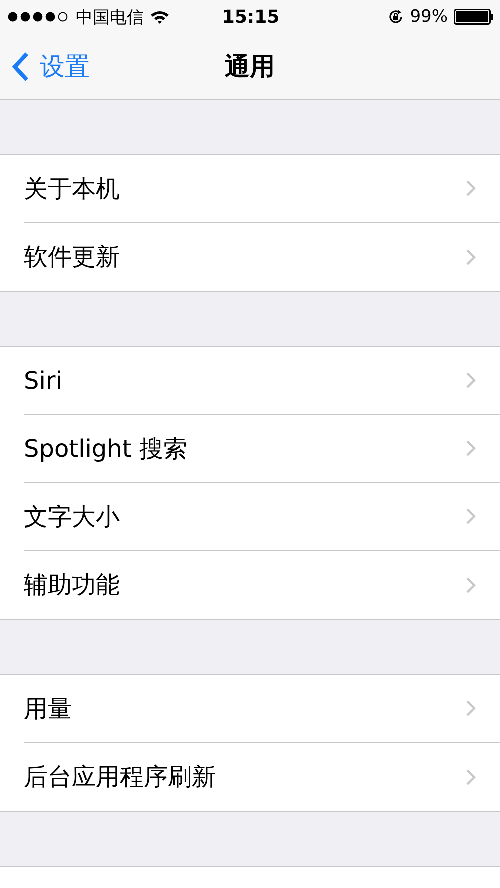 The image size is (500, 888). Describe the element at coordinates (262, 709) in the screenshot. I see `settings-row: 用量` at that location.